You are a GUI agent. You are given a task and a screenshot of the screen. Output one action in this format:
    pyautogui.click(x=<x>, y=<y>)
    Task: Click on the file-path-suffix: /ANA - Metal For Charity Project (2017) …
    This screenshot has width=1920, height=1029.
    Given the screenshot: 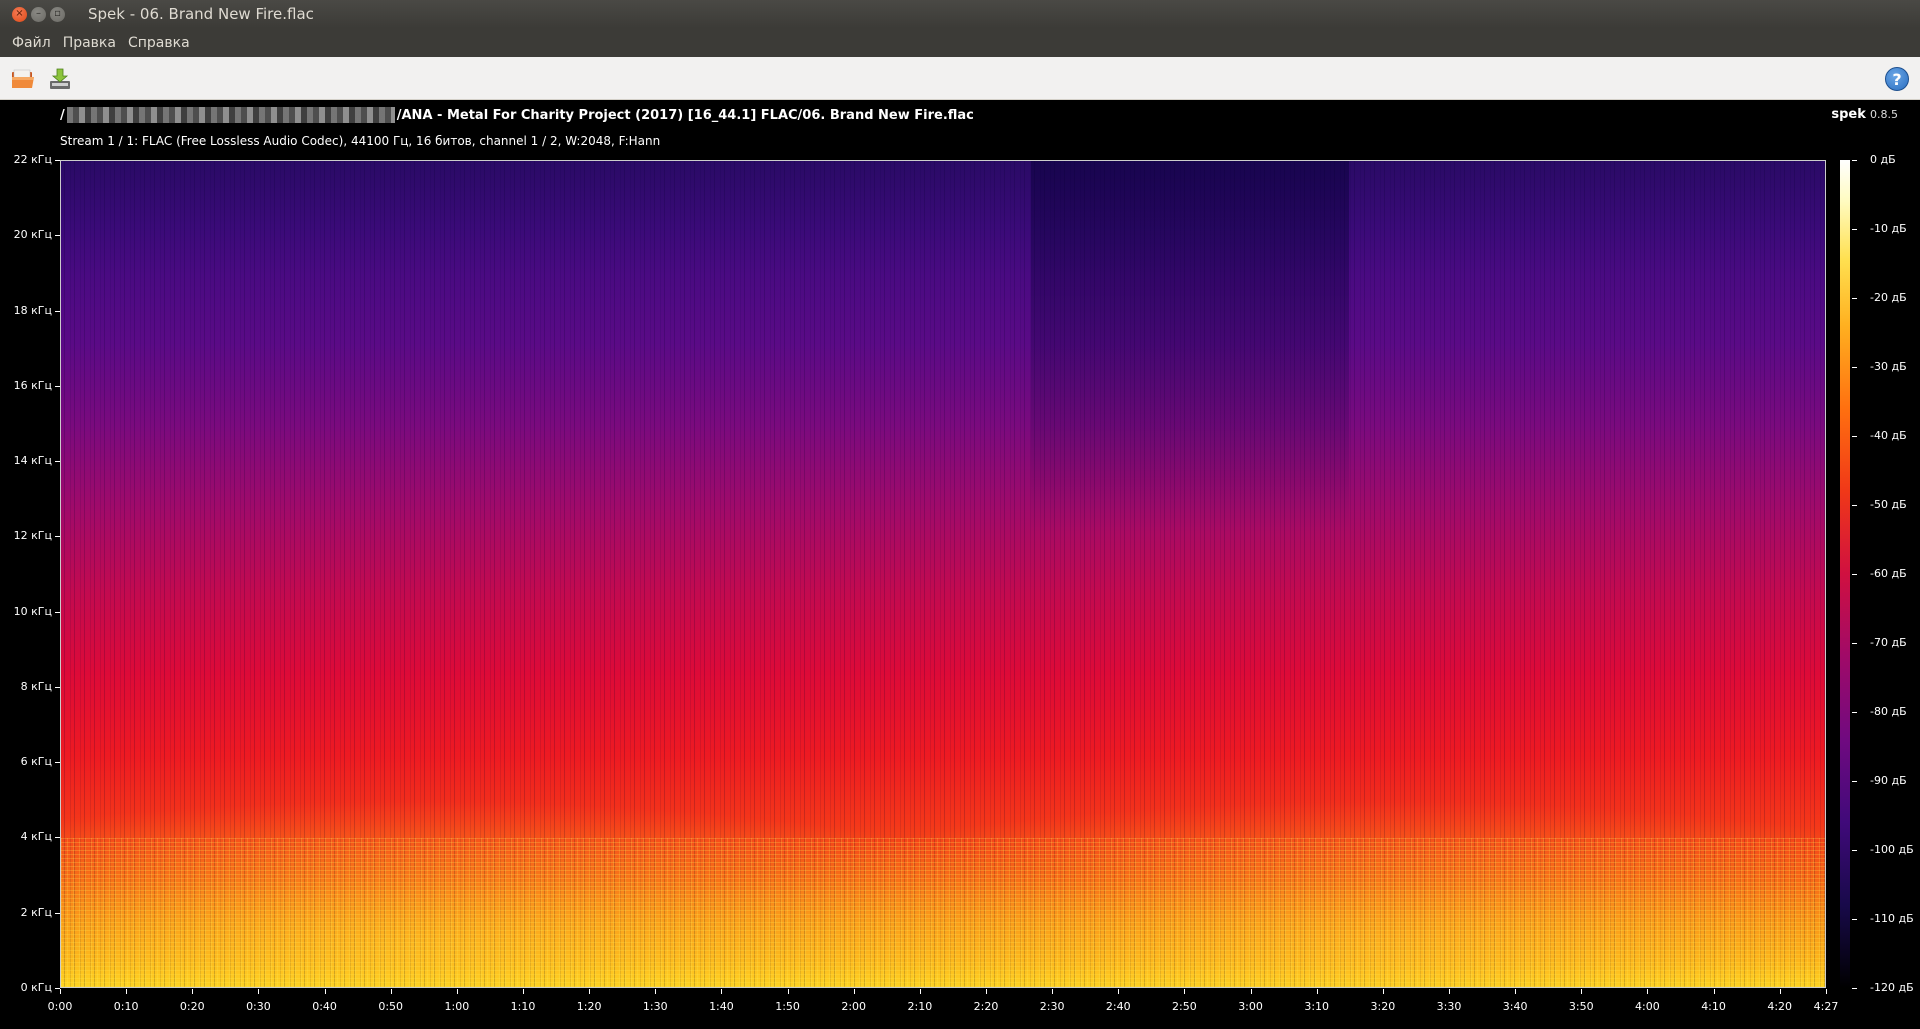 What is the action you would take?
    pyautogui.click(x=685, y=115)
    